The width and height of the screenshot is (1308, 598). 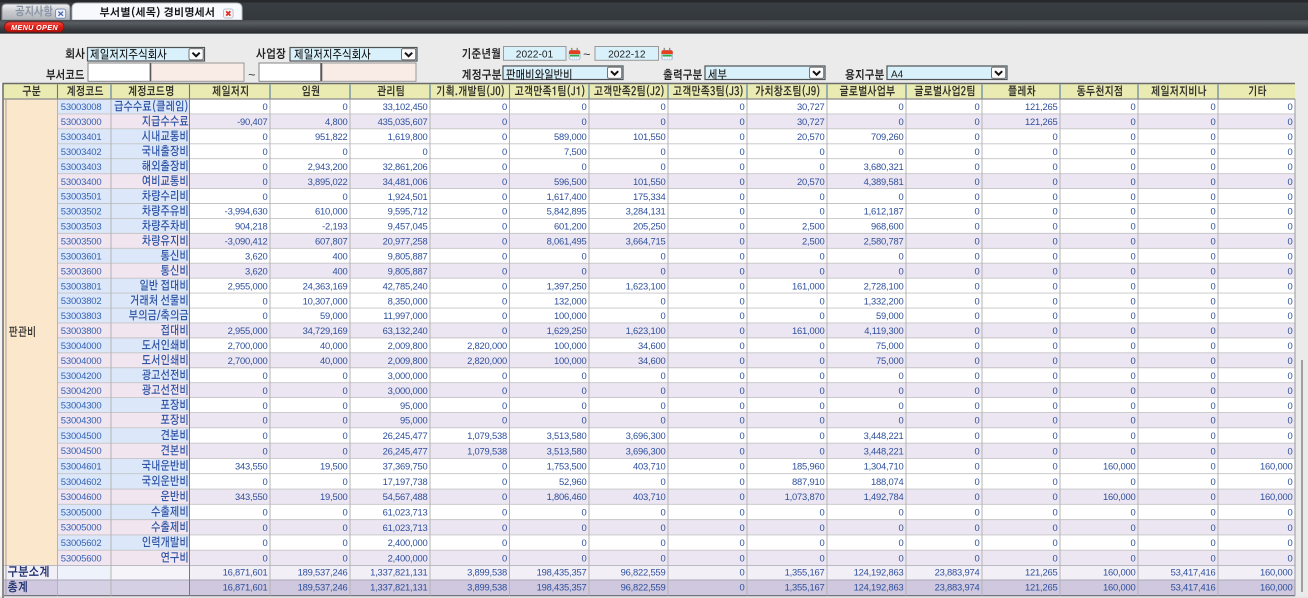 What do you see at coordinates (408, 360) in the screenshot?
I see `svg-text: 2,009,800` at bounding box center [408, 360].